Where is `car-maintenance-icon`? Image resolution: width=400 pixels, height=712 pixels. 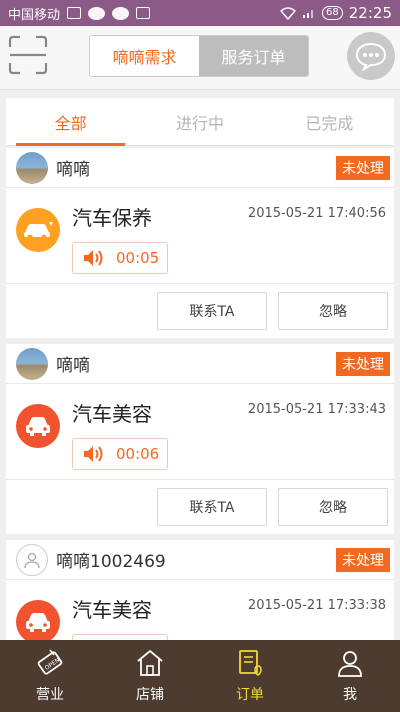 car-maintenance-icon is located at coordinates (38, 230).